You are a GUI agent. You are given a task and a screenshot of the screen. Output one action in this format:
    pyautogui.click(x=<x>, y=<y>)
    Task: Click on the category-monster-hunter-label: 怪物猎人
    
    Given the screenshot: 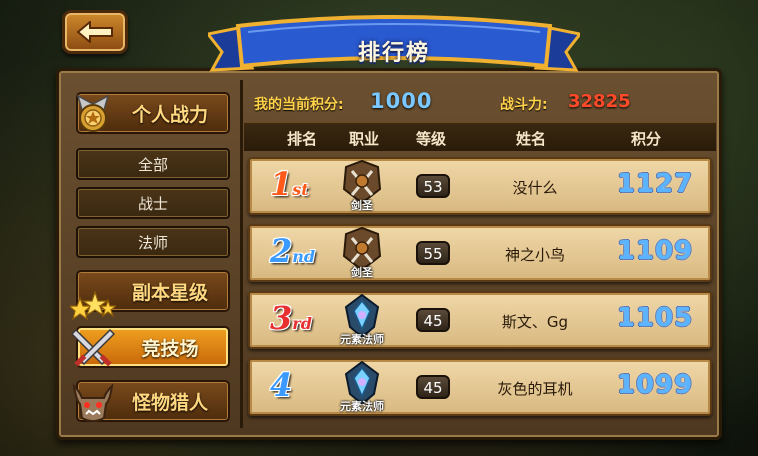 What is the action you would take?
    pyautogui.click(x=169, y=402)
    